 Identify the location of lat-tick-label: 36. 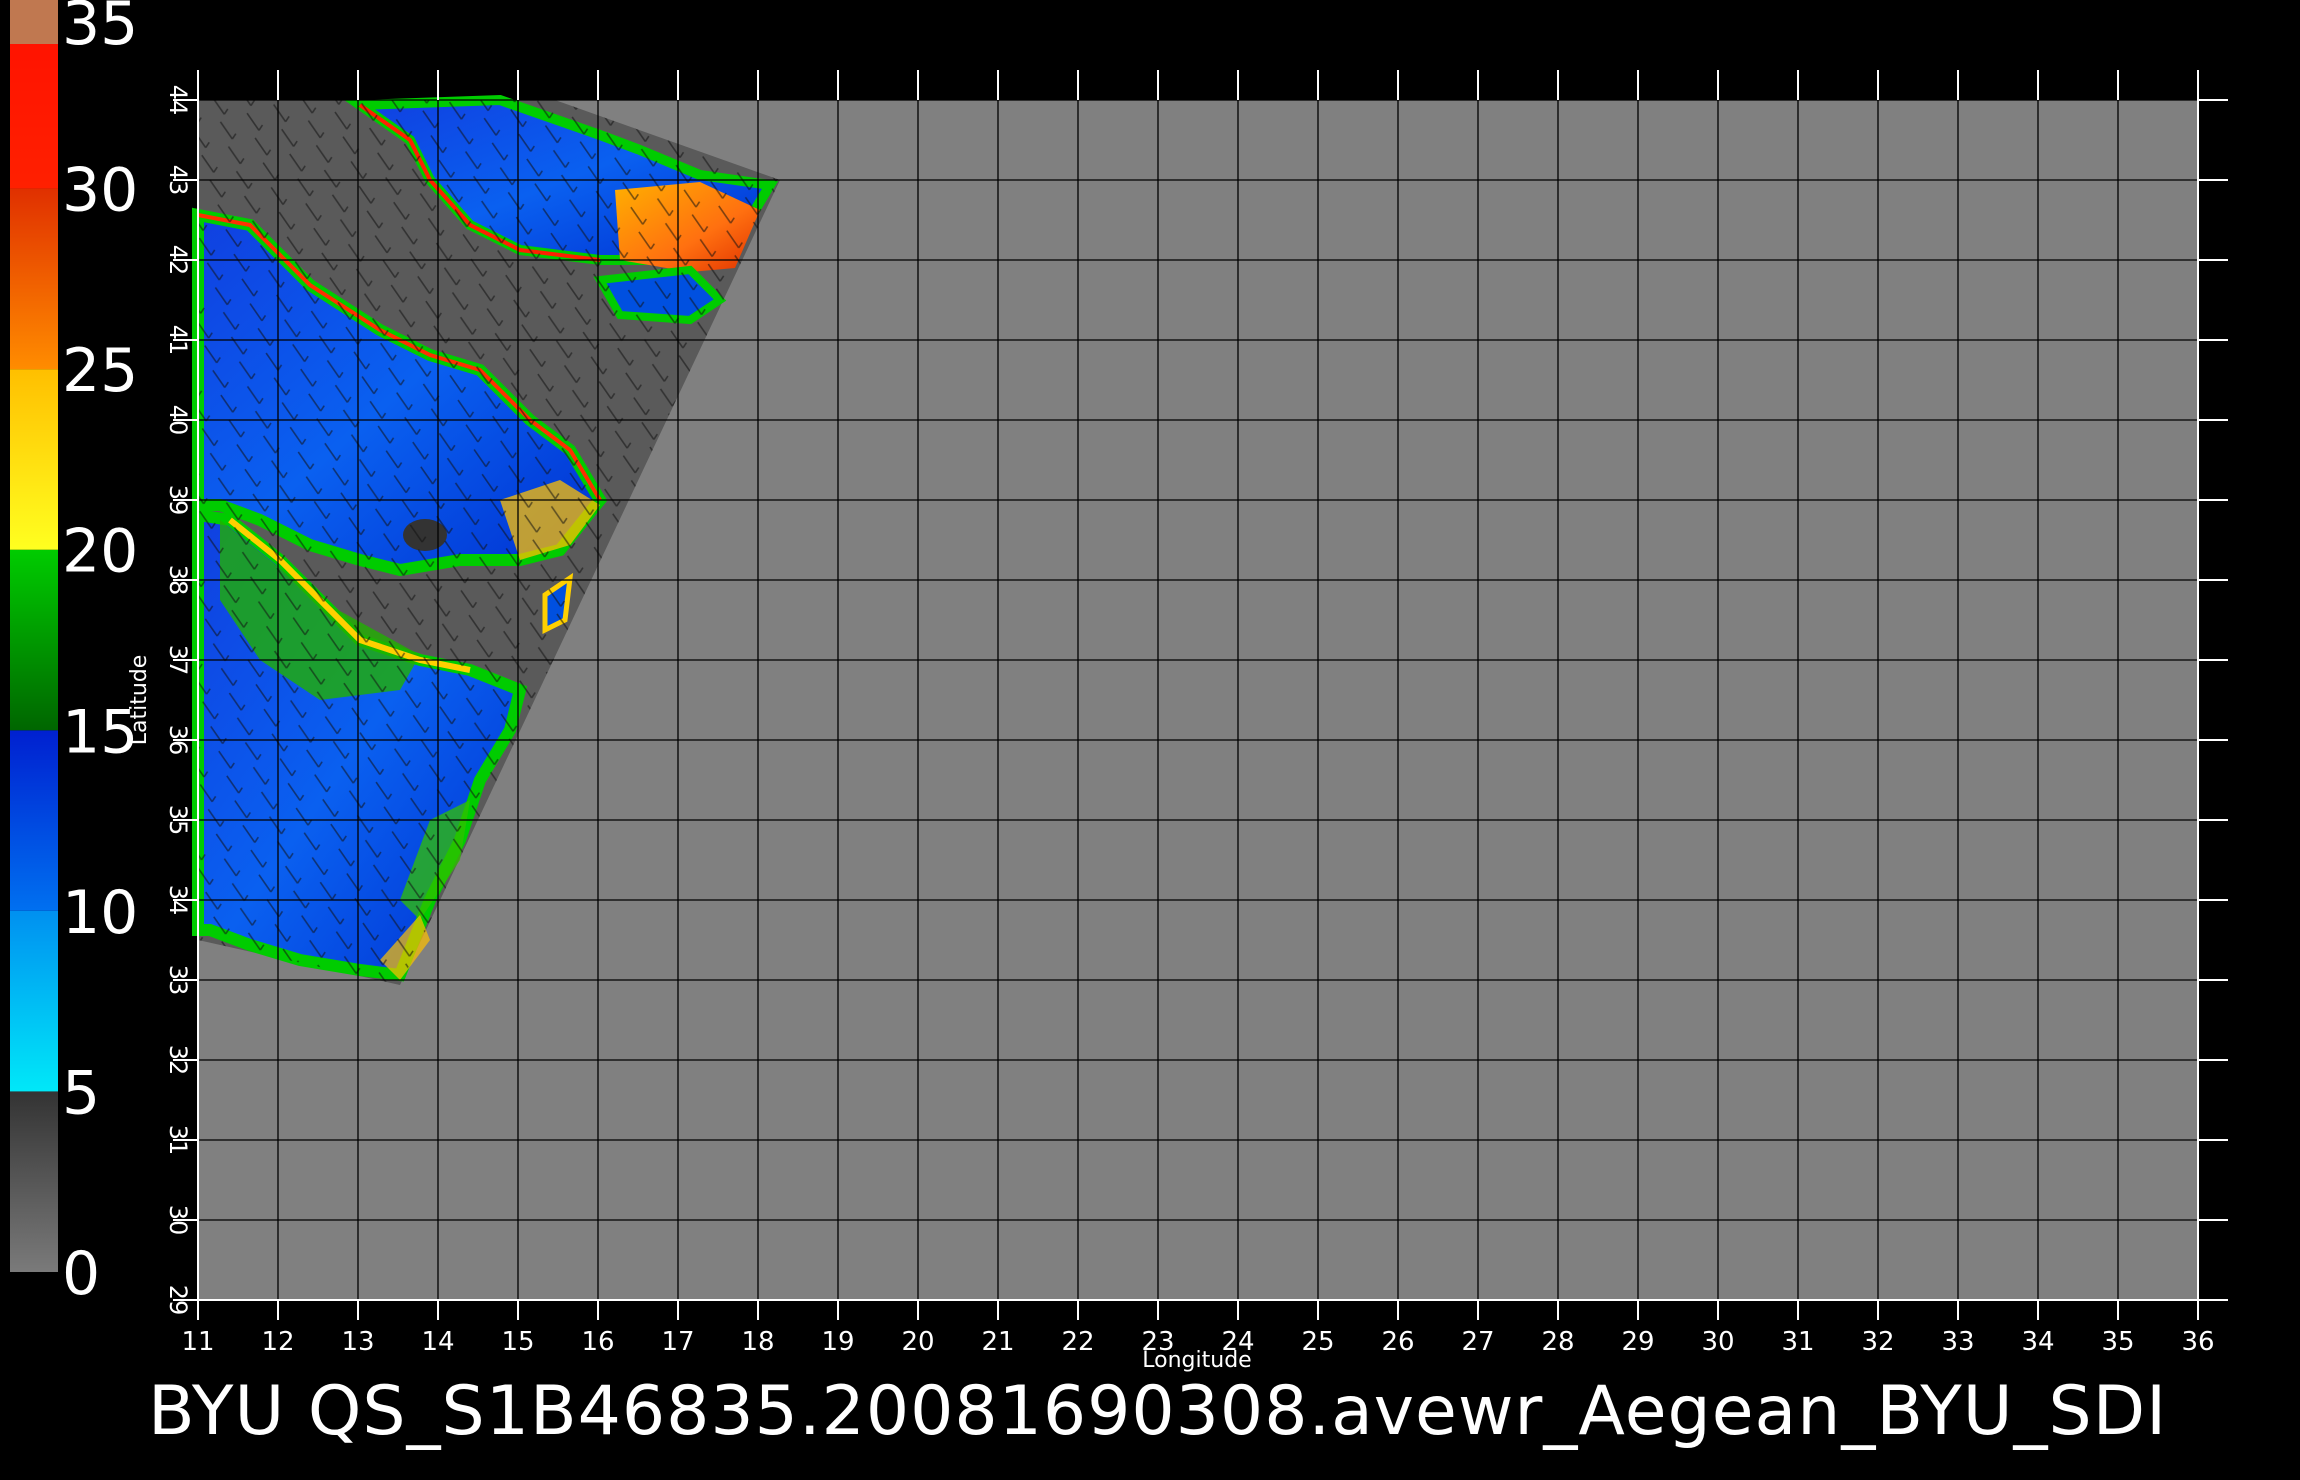
(178, 740).